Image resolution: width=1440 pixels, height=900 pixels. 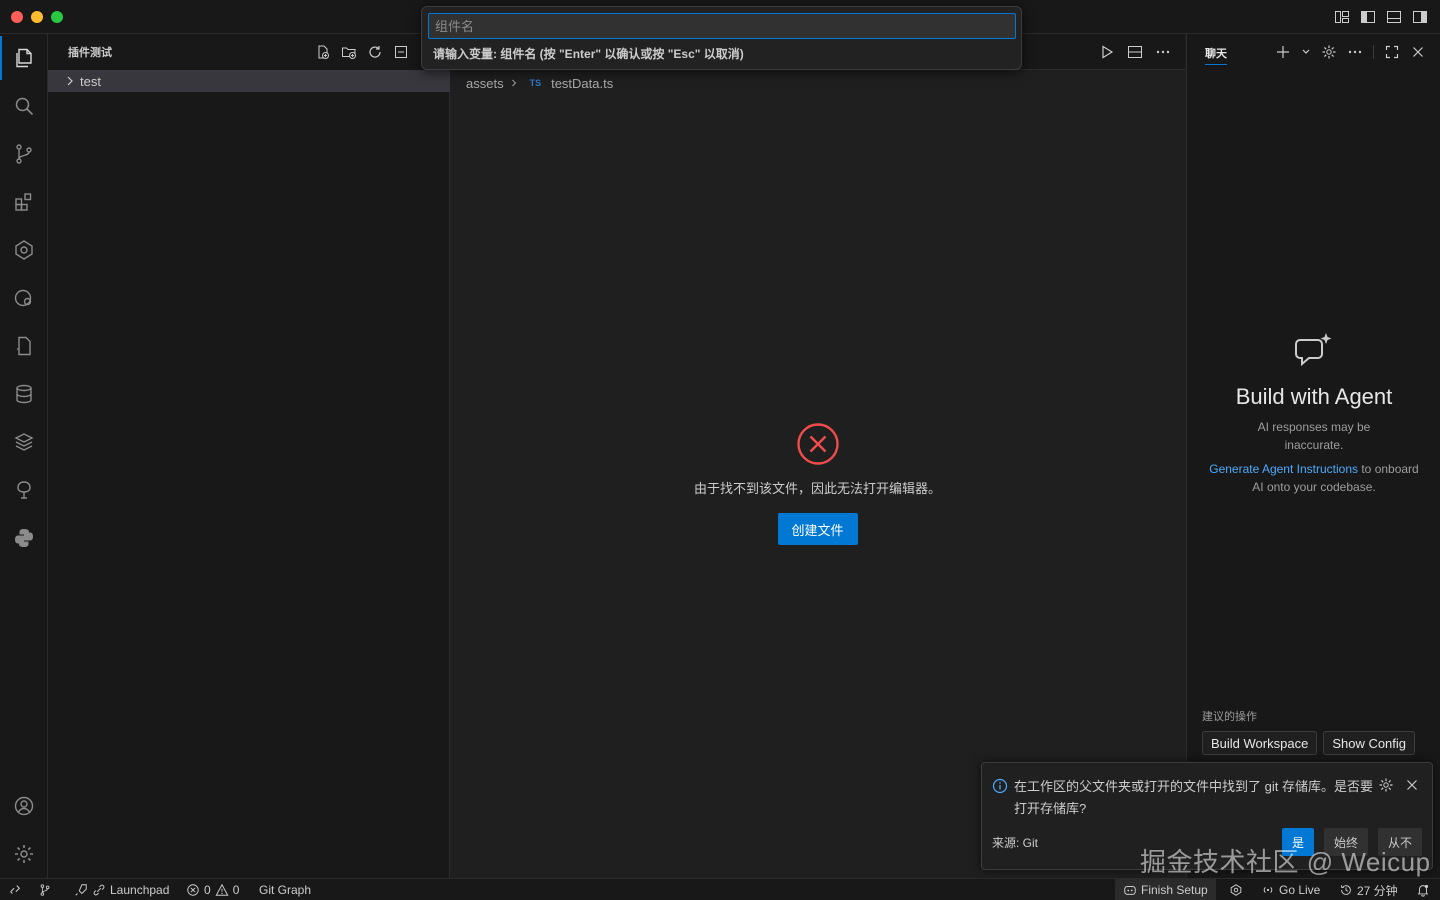 I want to click on refresh-icon, so click(x=375, y=52).